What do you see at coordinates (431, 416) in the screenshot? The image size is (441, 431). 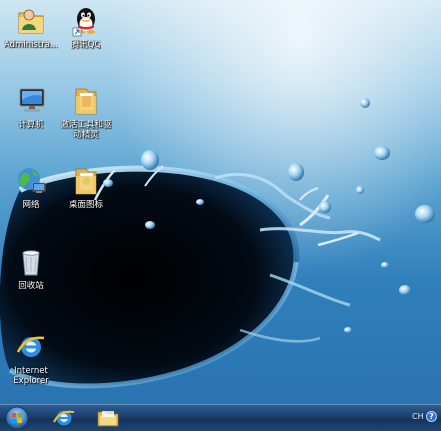 I see `help-icon: ?` at bounding box center [431, 416].